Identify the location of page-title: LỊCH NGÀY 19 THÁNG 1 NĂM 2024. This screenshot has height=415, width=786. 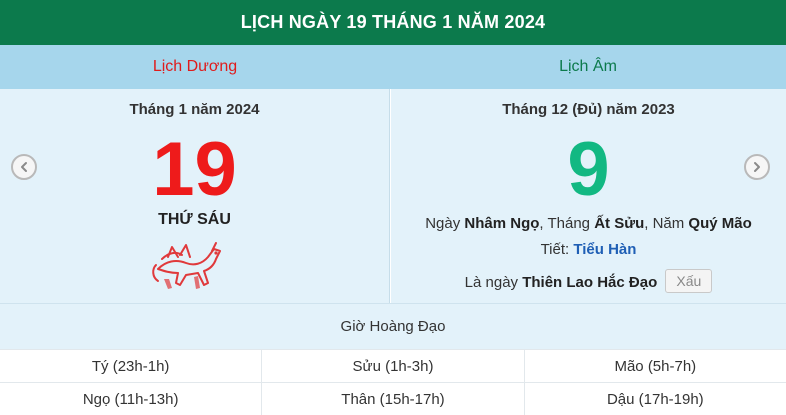
(393, 22).